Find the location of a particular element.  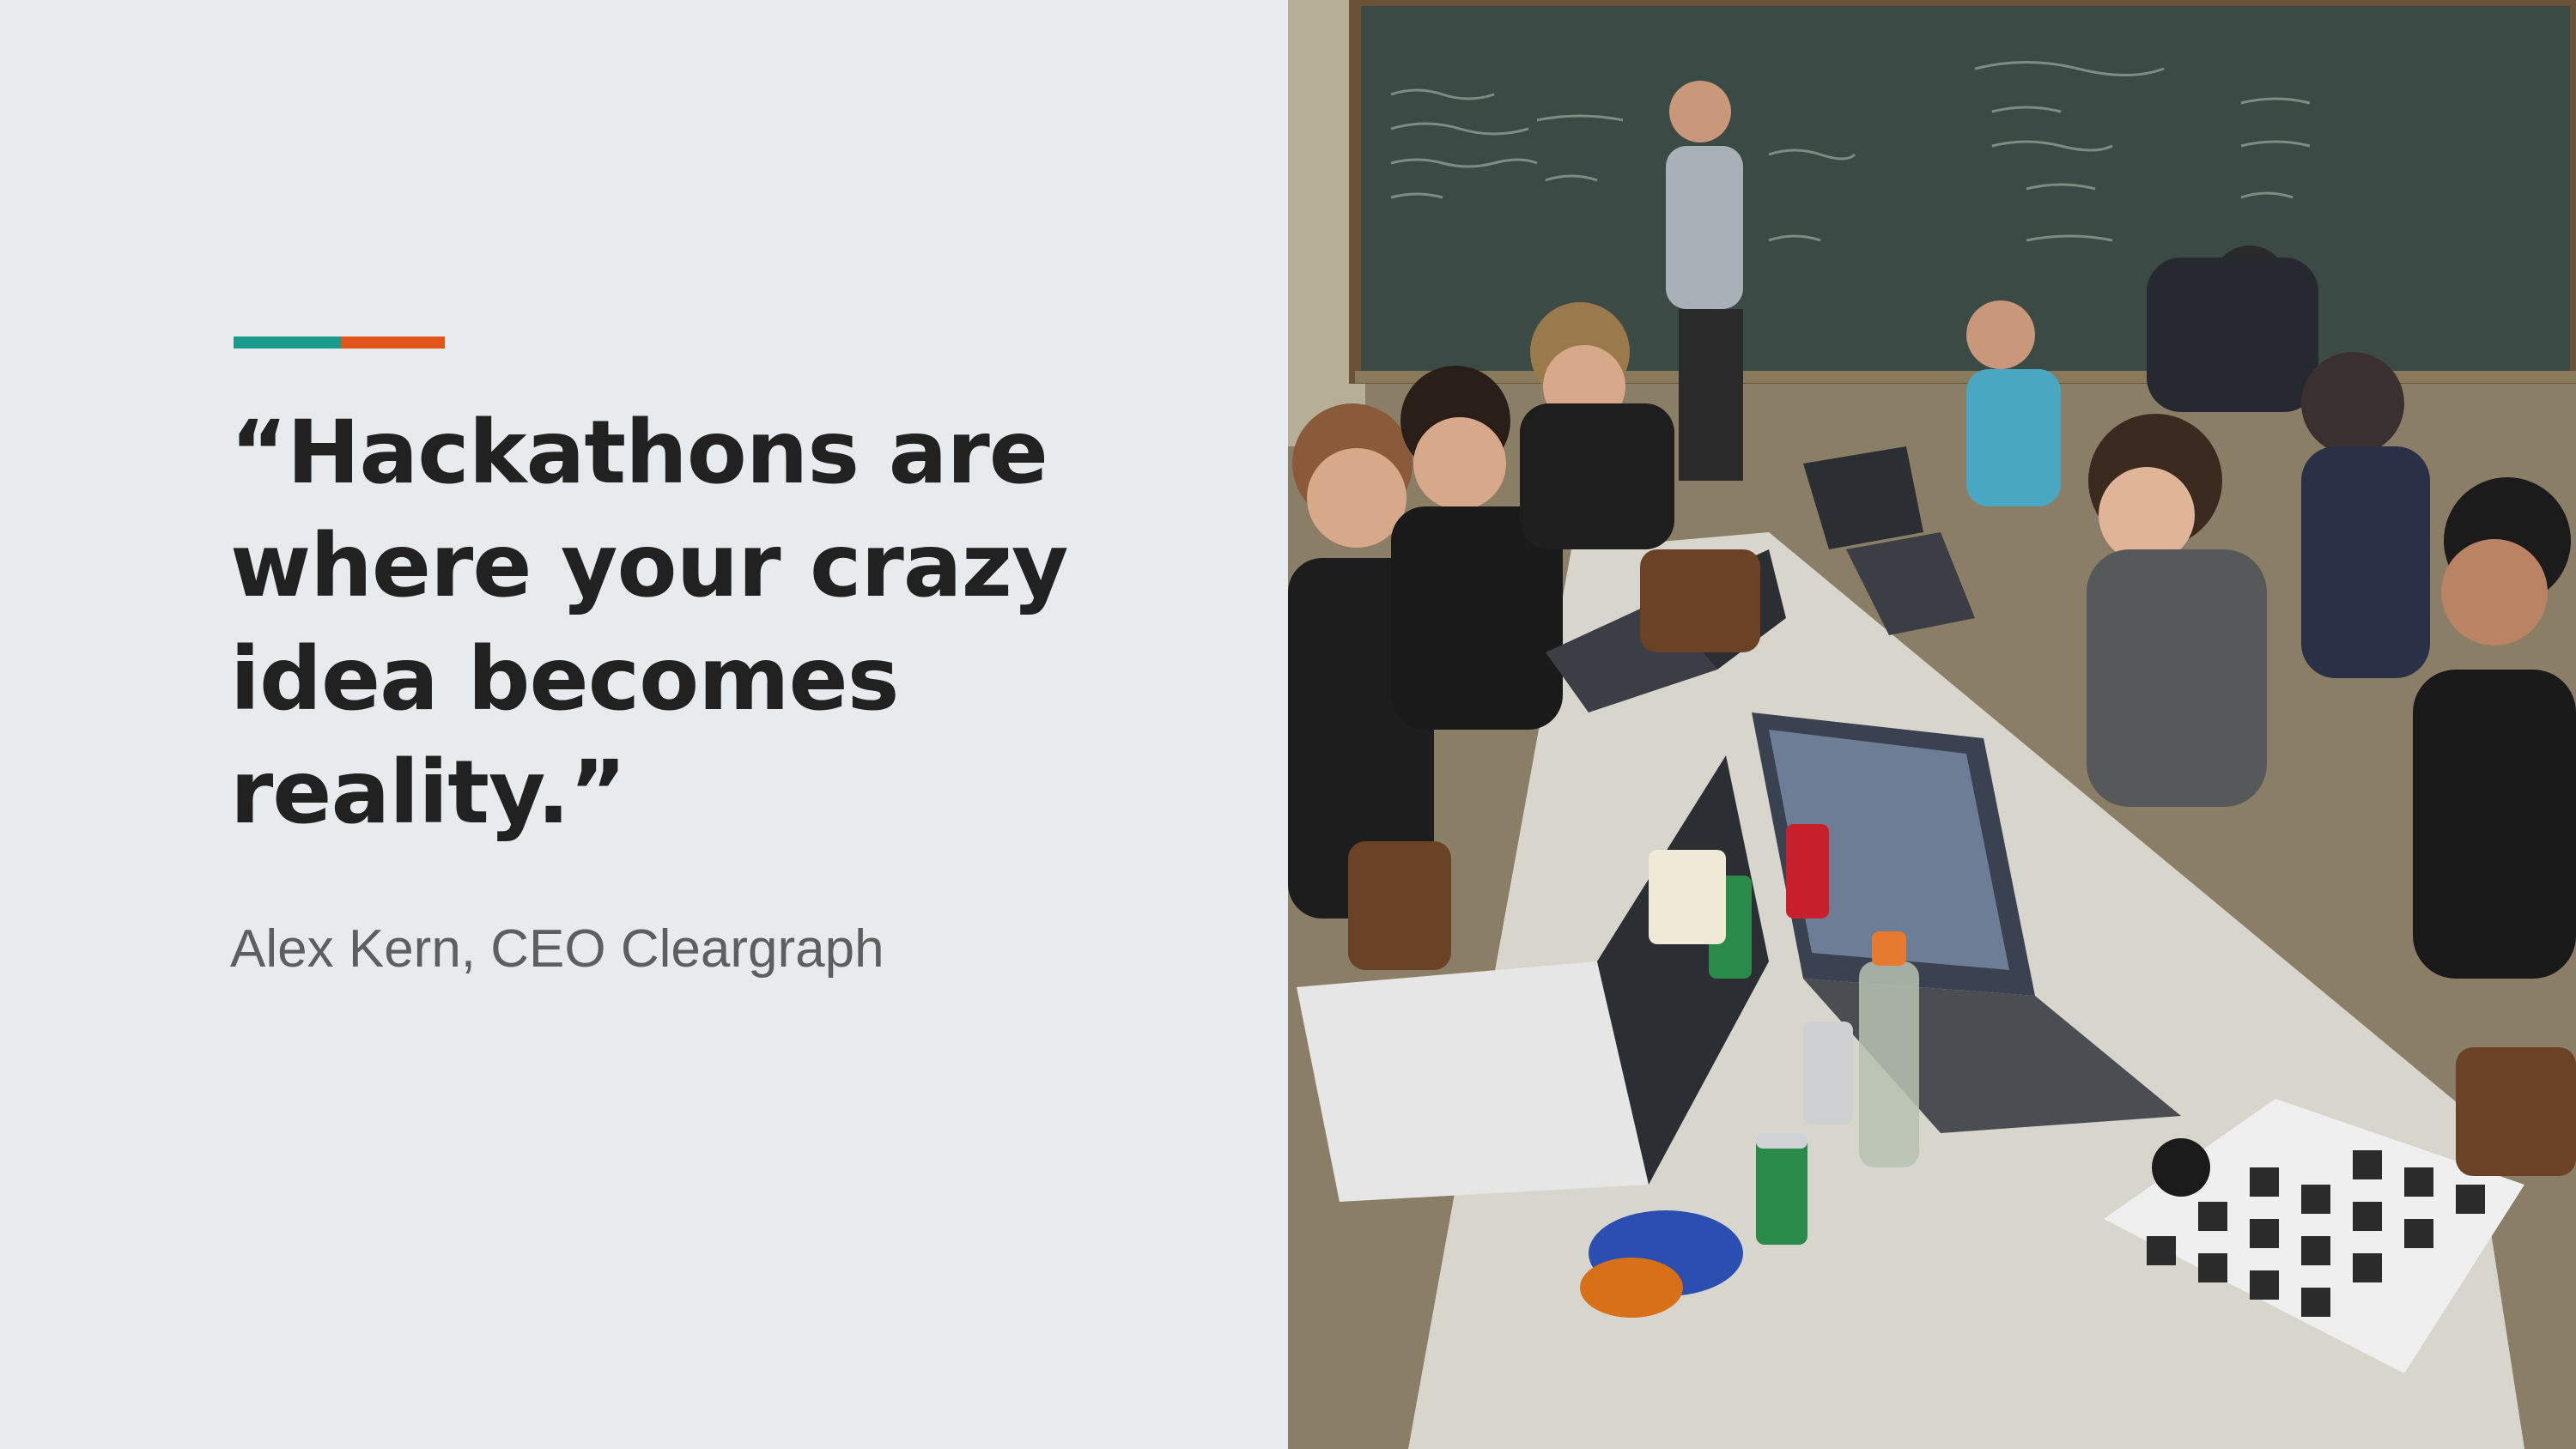

accent-bar-teal is located at coordinates (287, 342).